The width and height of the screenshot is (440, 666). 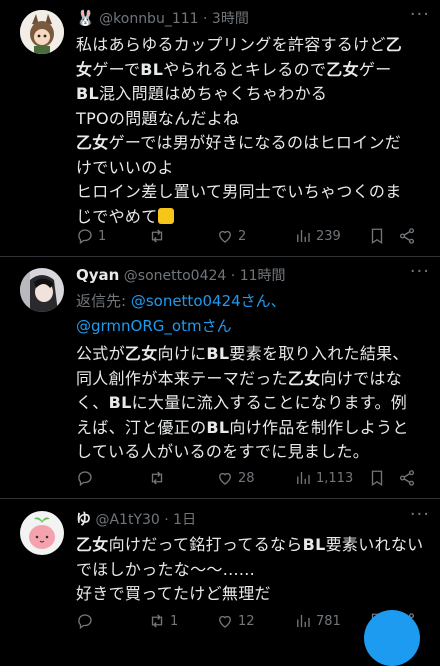 I want to click on highlighted-keyword: 女, so click(x=84, y=69).